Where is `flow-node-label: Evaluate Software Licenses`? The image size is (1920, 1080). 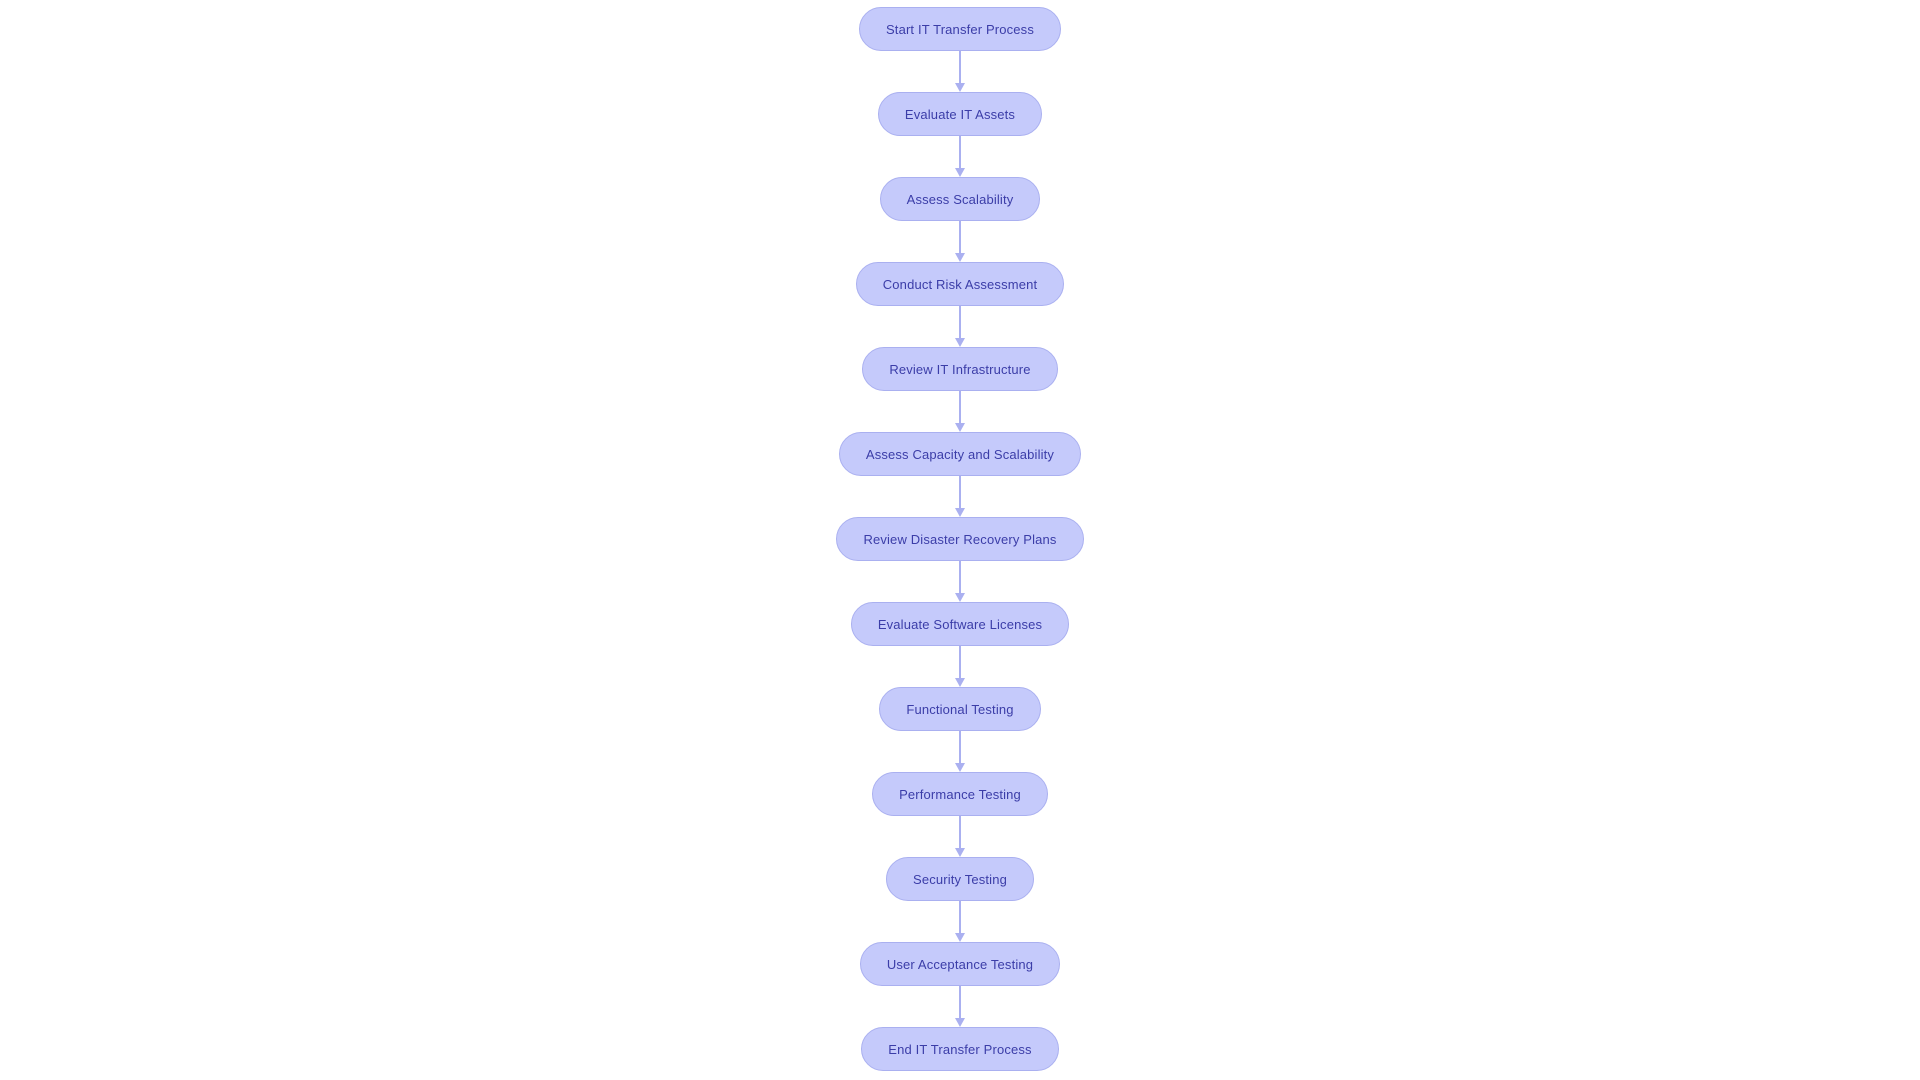
flow-node-label: Evaluate Software Licenses is located at coordinates (960, 624).